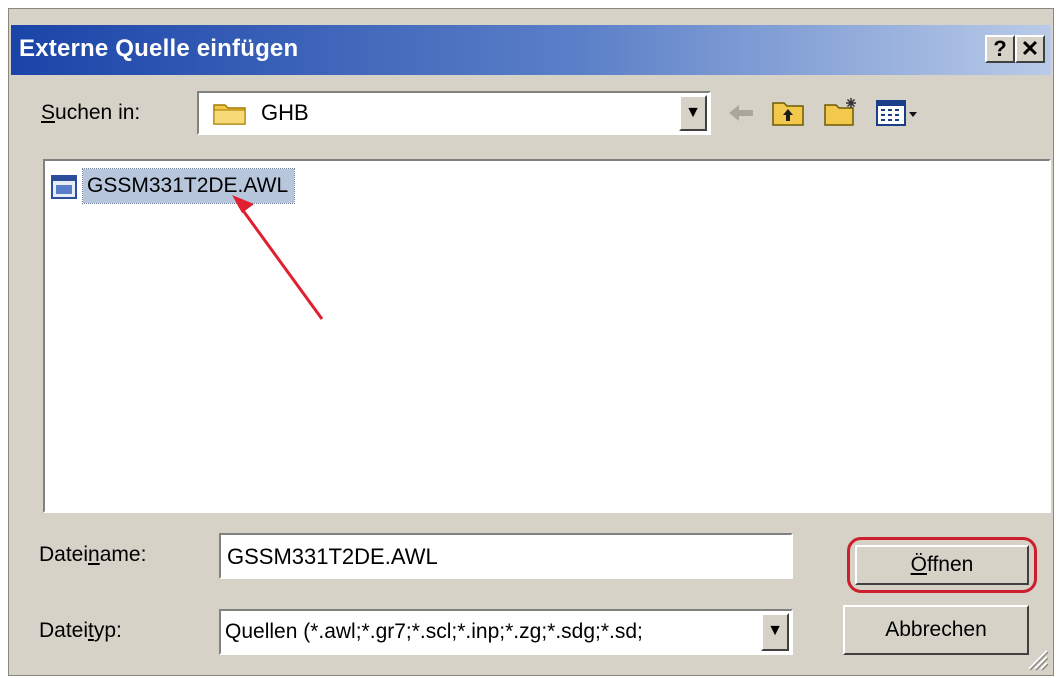  Describe the element at coordinates (741, 113) in the screenshot. I see `back-icon` at that location.